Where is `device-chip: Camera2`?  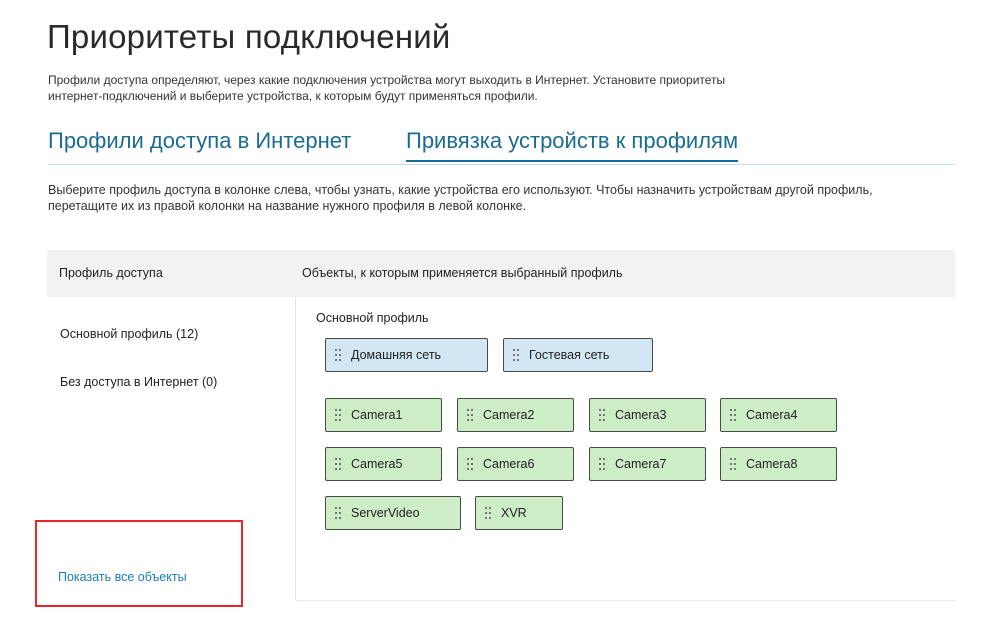 device-chip: Camera2 is located at coordinates (515, 415).